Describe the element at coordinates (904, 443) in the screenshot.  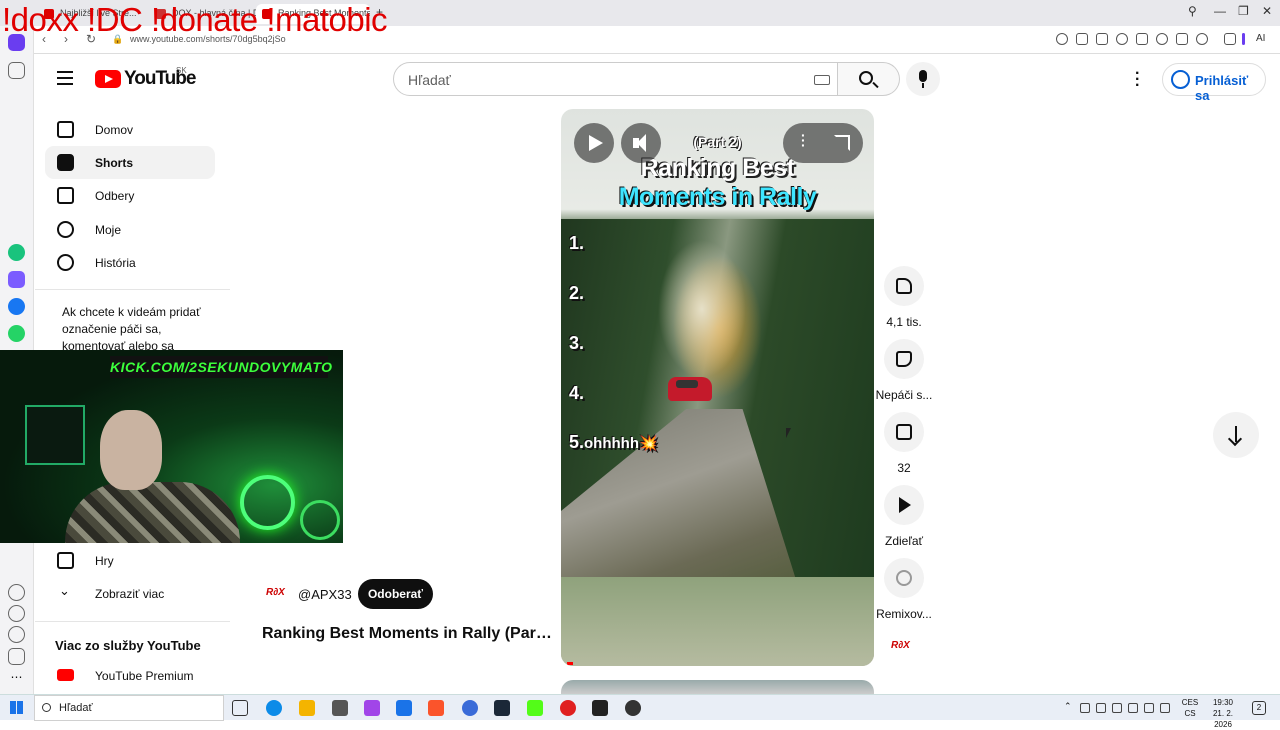
I see `comments-button: 32` at that location.